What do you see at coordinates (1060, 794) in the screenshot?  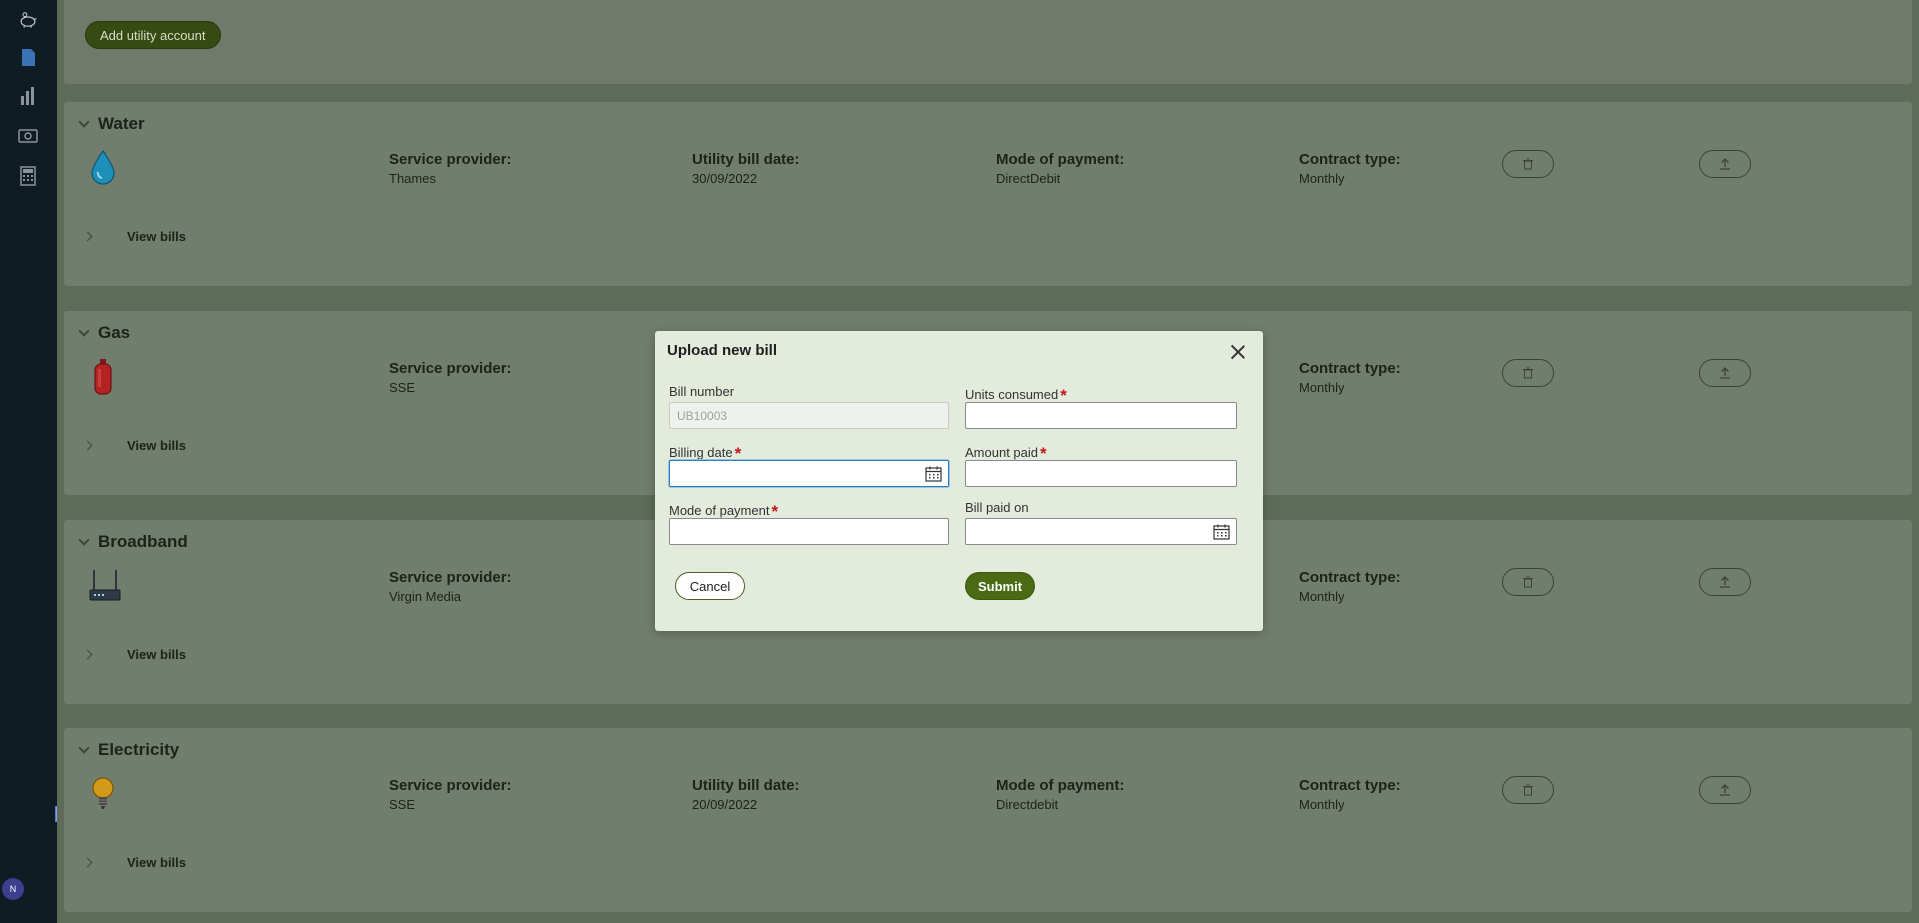 I see `mode-of-payment: Mode of payment: Directdebit` at bounding box center [1060, 794].